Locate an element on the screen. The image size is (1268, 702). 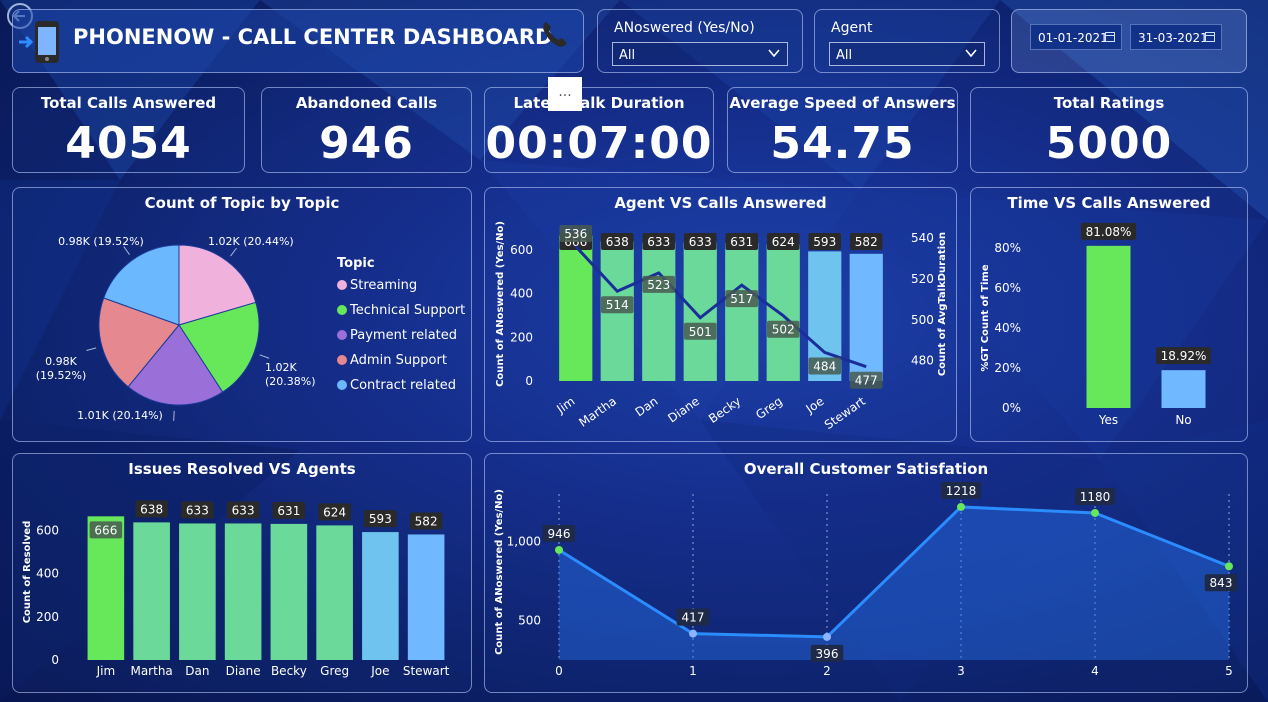
bar-data-label: 81.08% is located at coordinates (1109, 232).